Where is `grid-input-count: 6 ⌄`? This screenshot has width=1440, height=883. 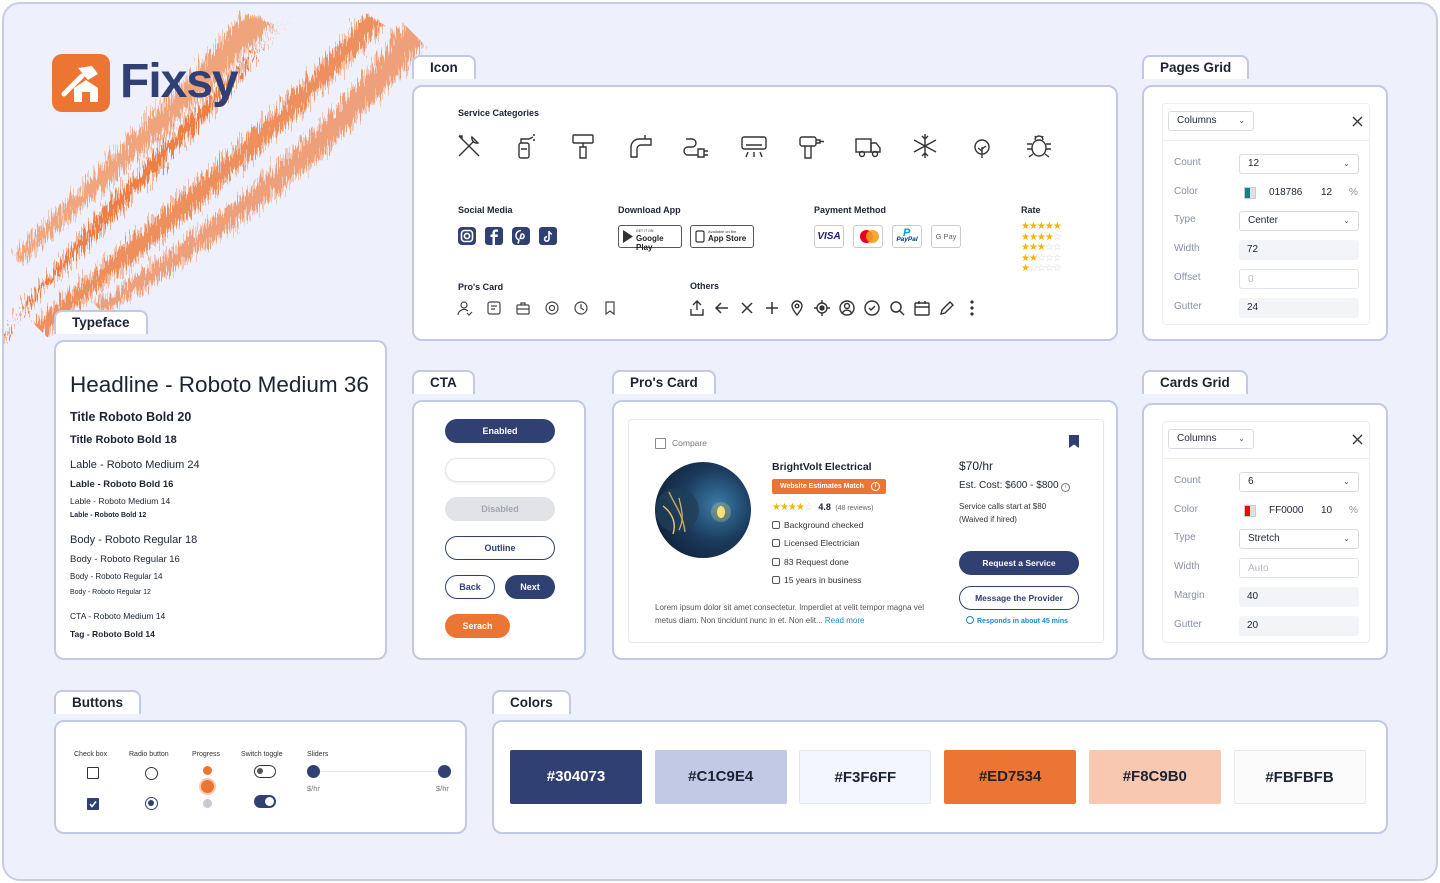
grid-input-count: 6 ⌄ is located at coordinates (1299, 482).